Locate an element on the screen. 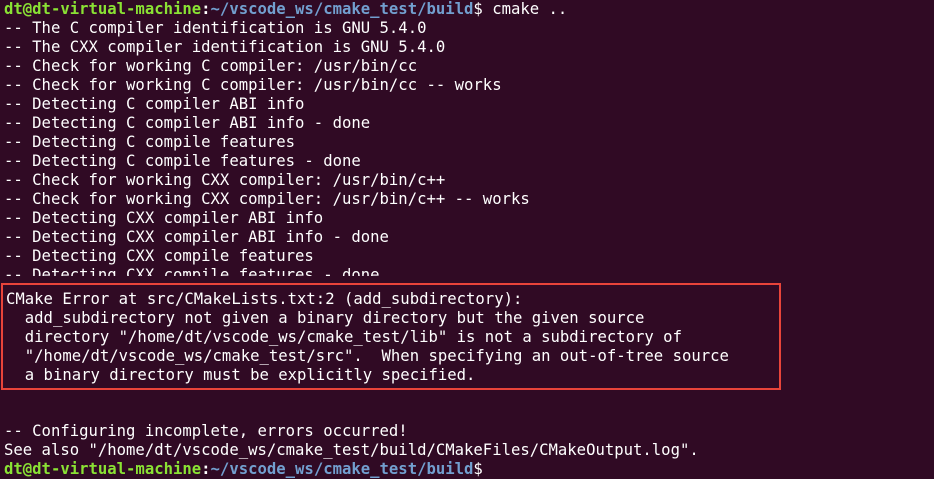  output-line: -- Detecting C compiler ABI info is located at coordinates (154, 104).